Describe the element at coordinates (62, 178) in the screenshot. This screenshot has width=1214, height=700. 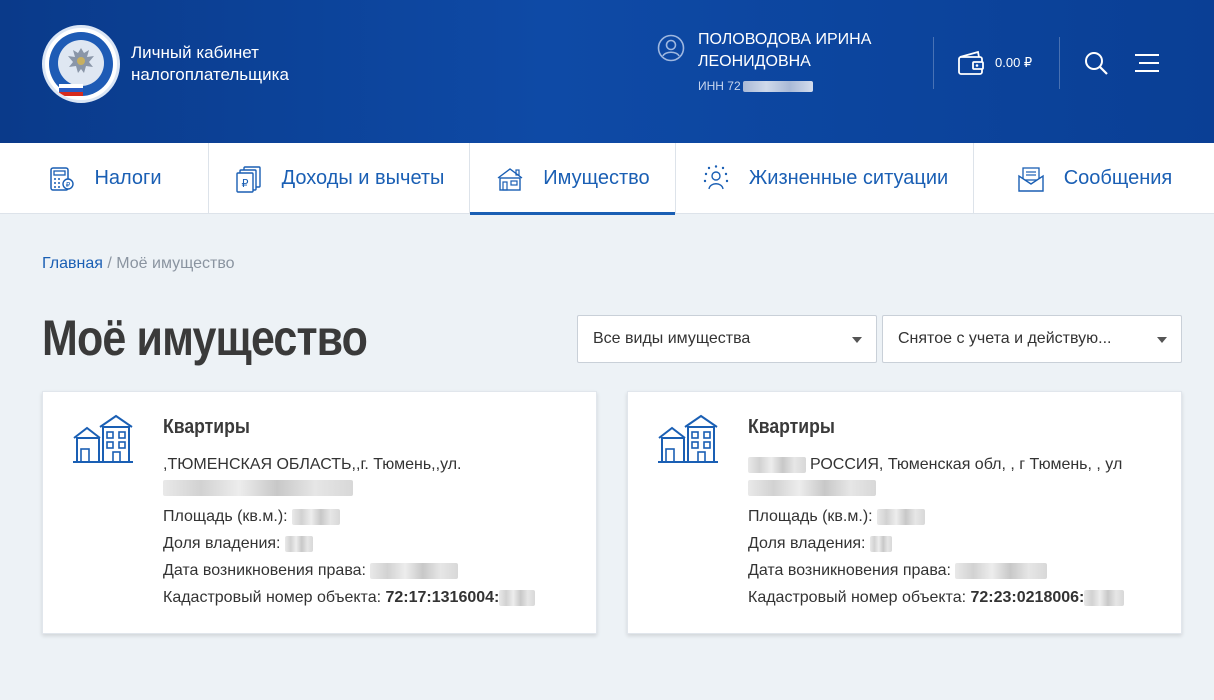
I see `calculator-icon: ₽` at that location.